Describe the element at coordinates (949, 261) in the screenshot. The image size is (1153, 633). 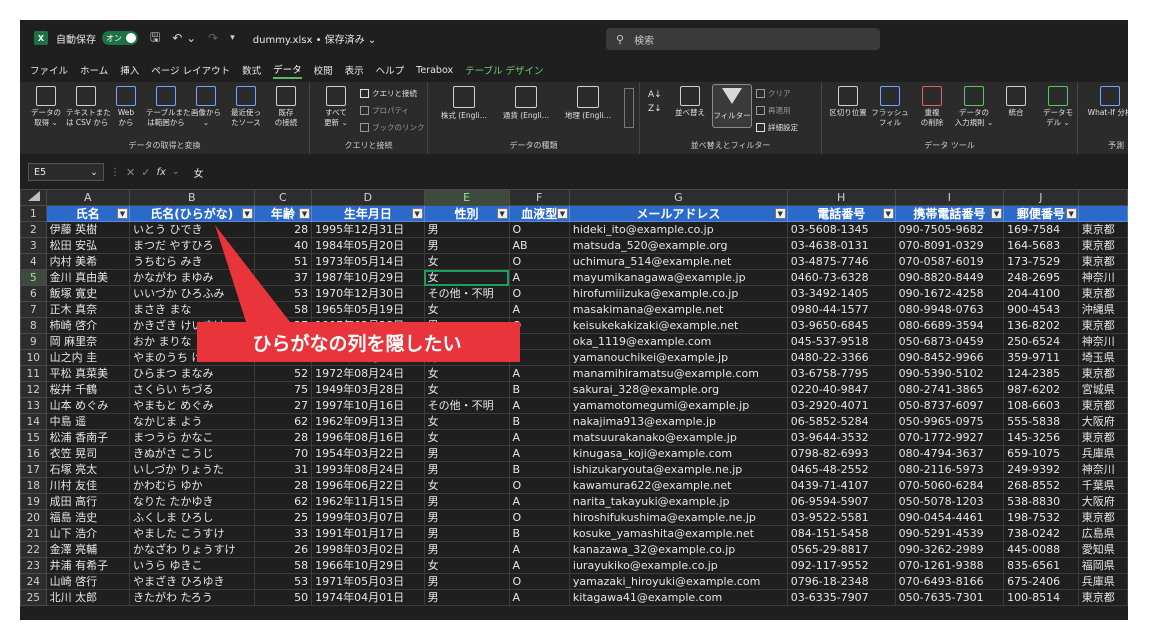
I see `cell: 070-0587-6019` at that location.